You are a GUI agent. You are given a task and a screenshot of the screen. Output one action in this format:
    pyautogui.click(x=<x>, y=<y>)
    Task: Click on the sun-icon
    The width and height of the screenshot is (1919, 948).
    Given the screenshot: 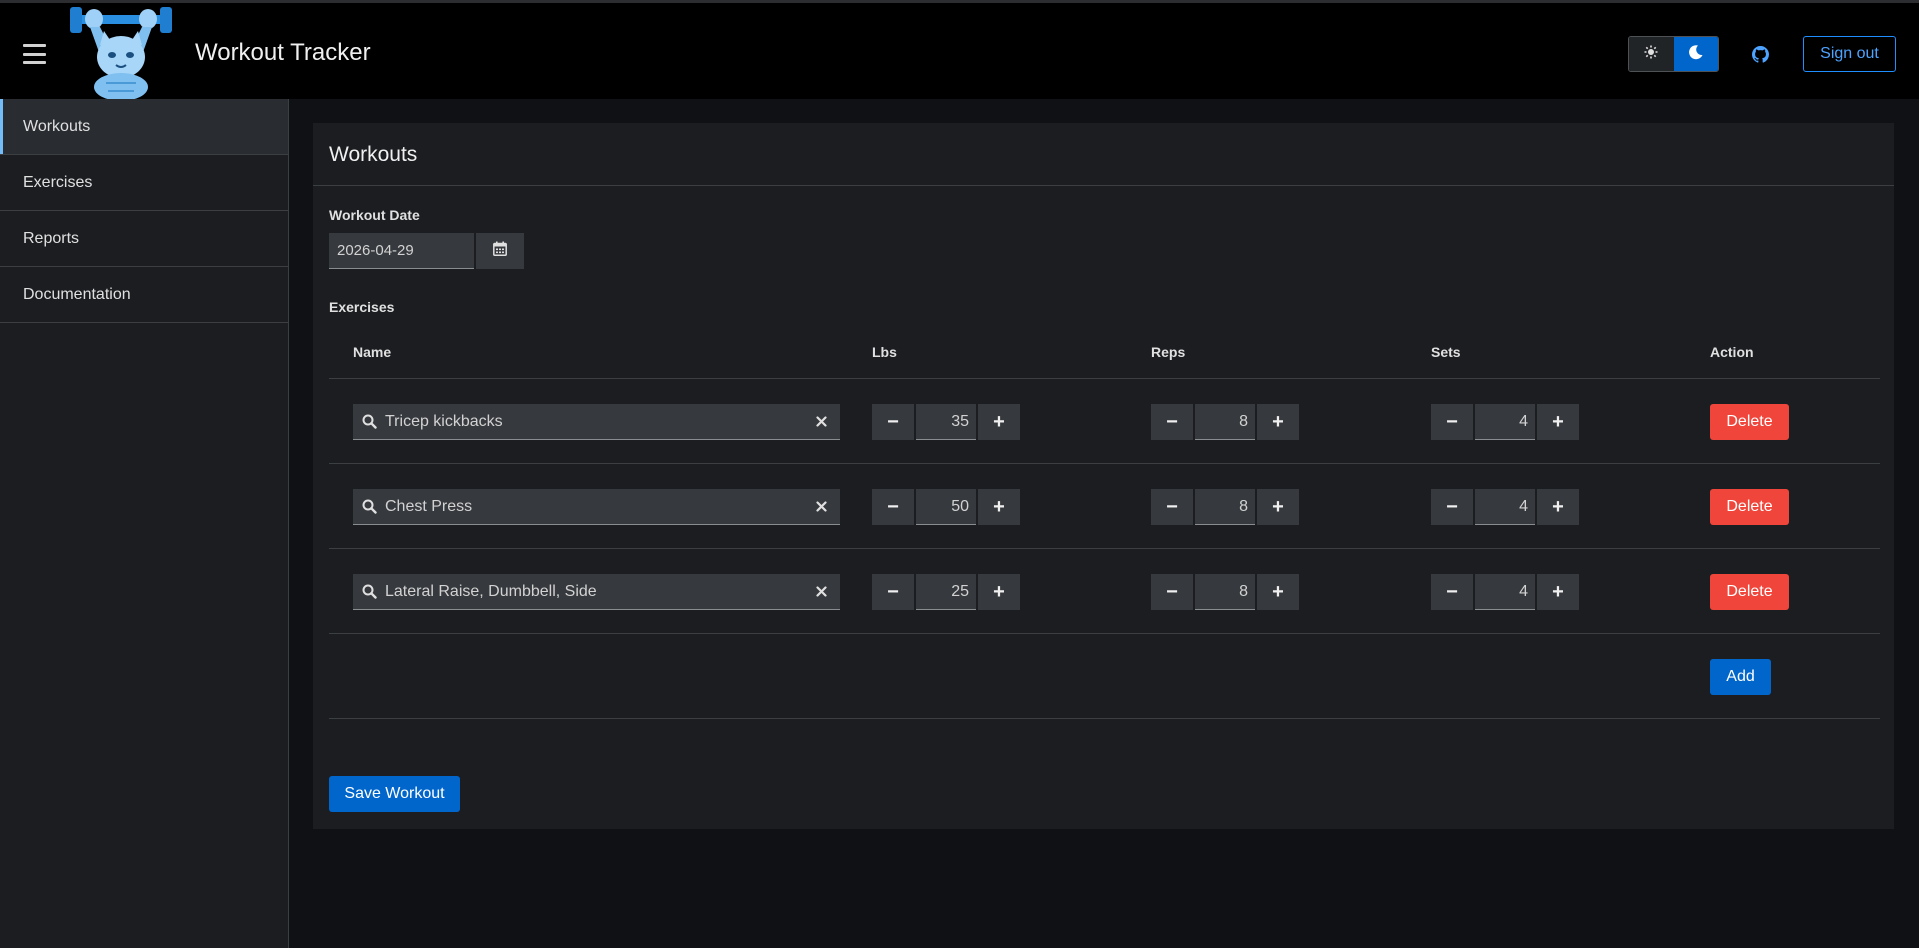 What is the action you would take?
    pyautogui.click(x=1651, y=54)
    